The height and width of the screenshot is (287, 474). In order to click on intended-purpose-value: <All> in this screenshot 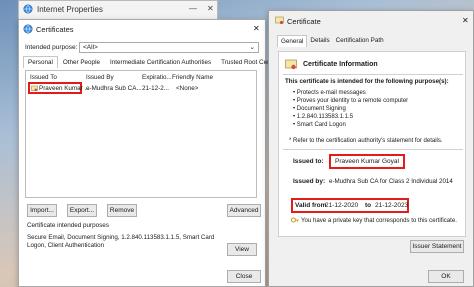, I will do `click(90, 47)`.